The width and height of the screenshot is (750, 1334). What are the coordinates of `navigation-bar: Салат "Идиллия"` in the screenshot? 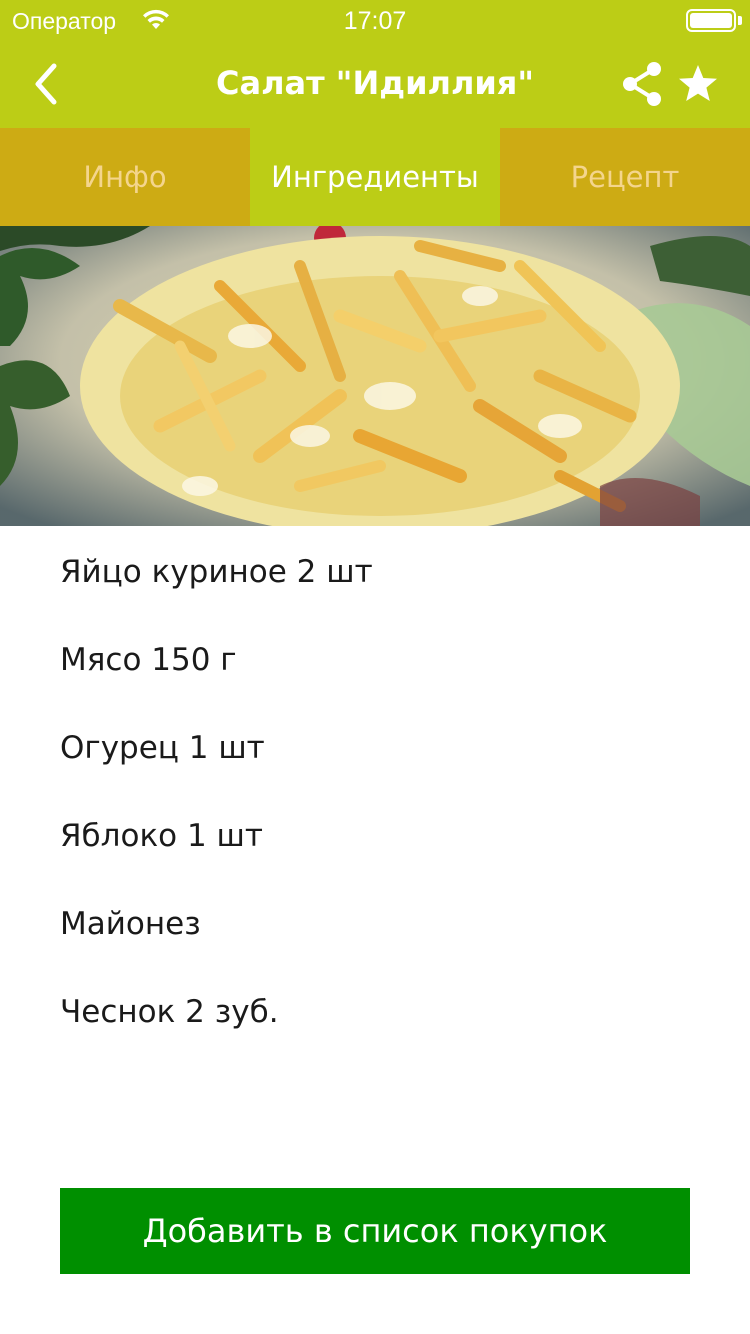 It's located at (375, 84).